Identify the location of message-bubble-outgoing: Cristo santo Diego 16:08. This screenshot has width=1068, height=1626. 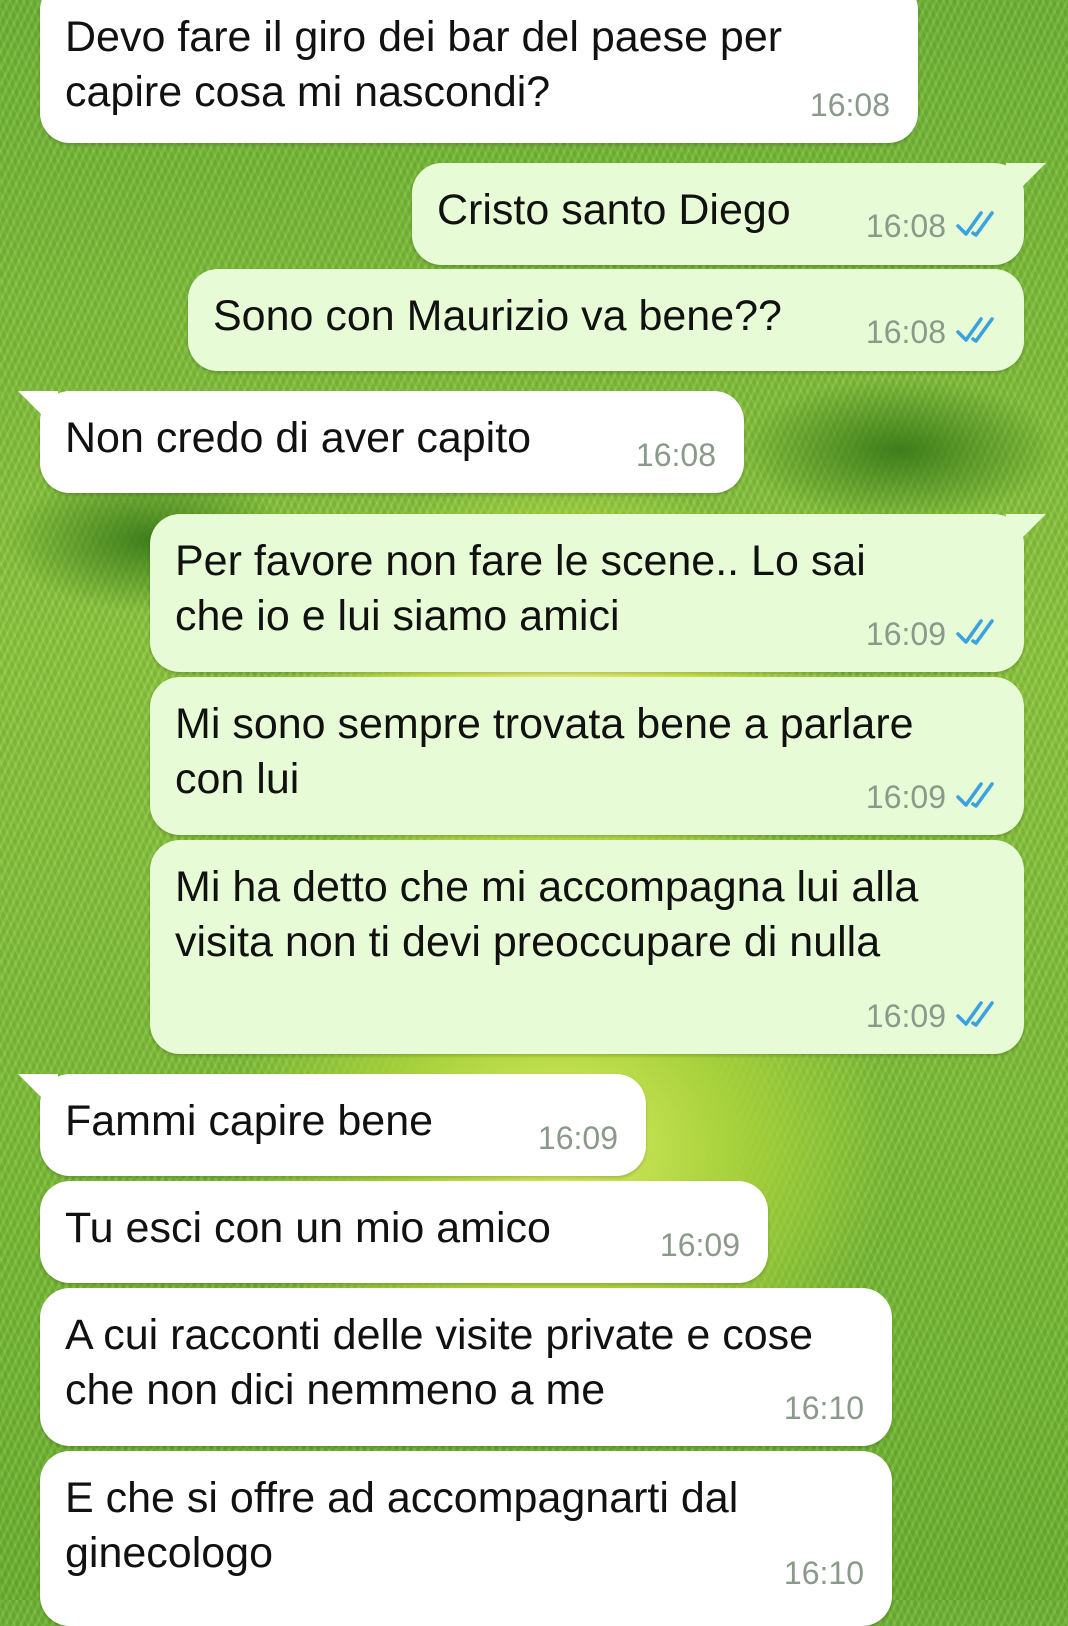
(729, 214).